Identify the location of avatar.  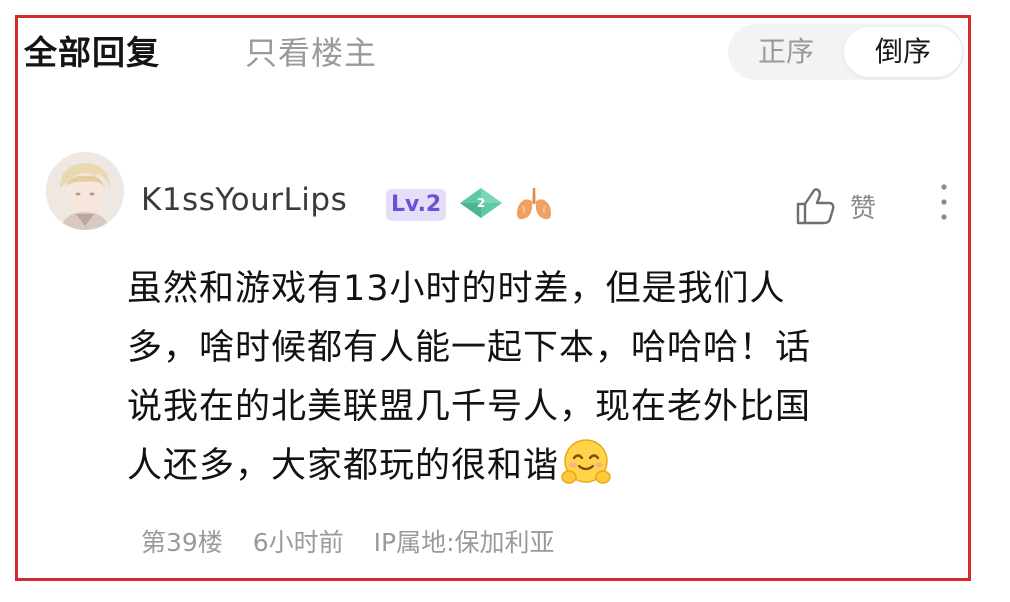
(85, 191).